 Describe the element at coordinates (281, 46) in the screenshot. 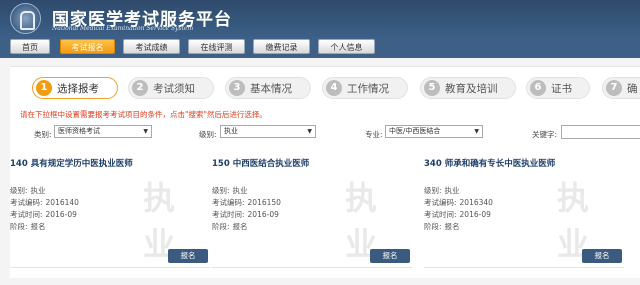

I see `nav-payment-records: 缴费记录` at that location.